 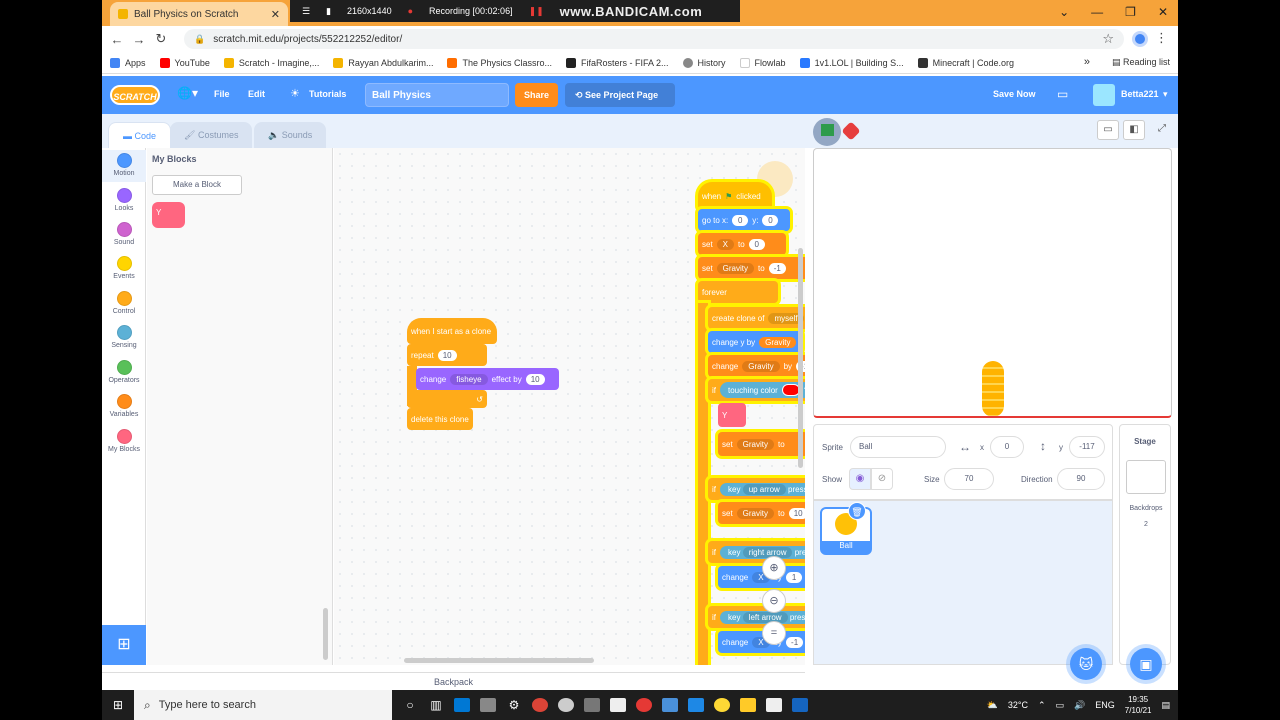 What do you see at coordinates (898, 447) in the screenshot?
I see `sprite-name-input: Ball` at bounding box center [898, 447].